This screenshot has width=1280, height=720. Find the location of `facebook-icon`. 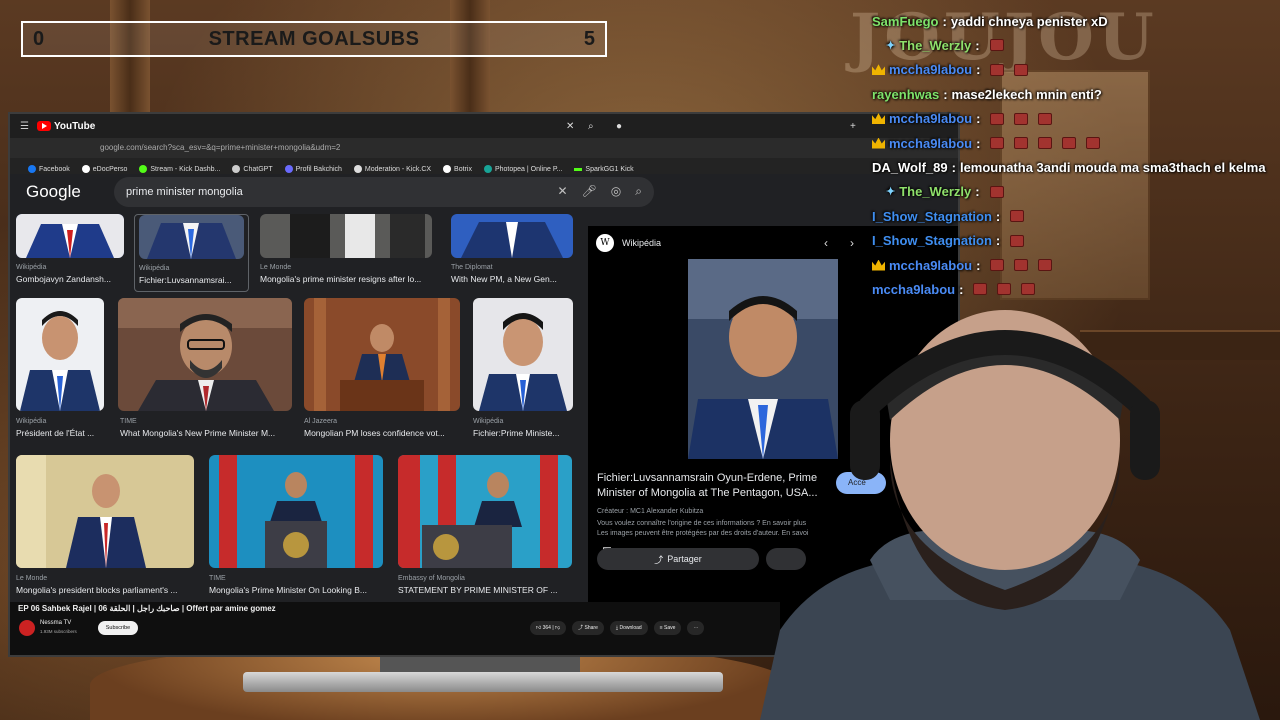

facebook-icon is located at coordinates (32, 169).